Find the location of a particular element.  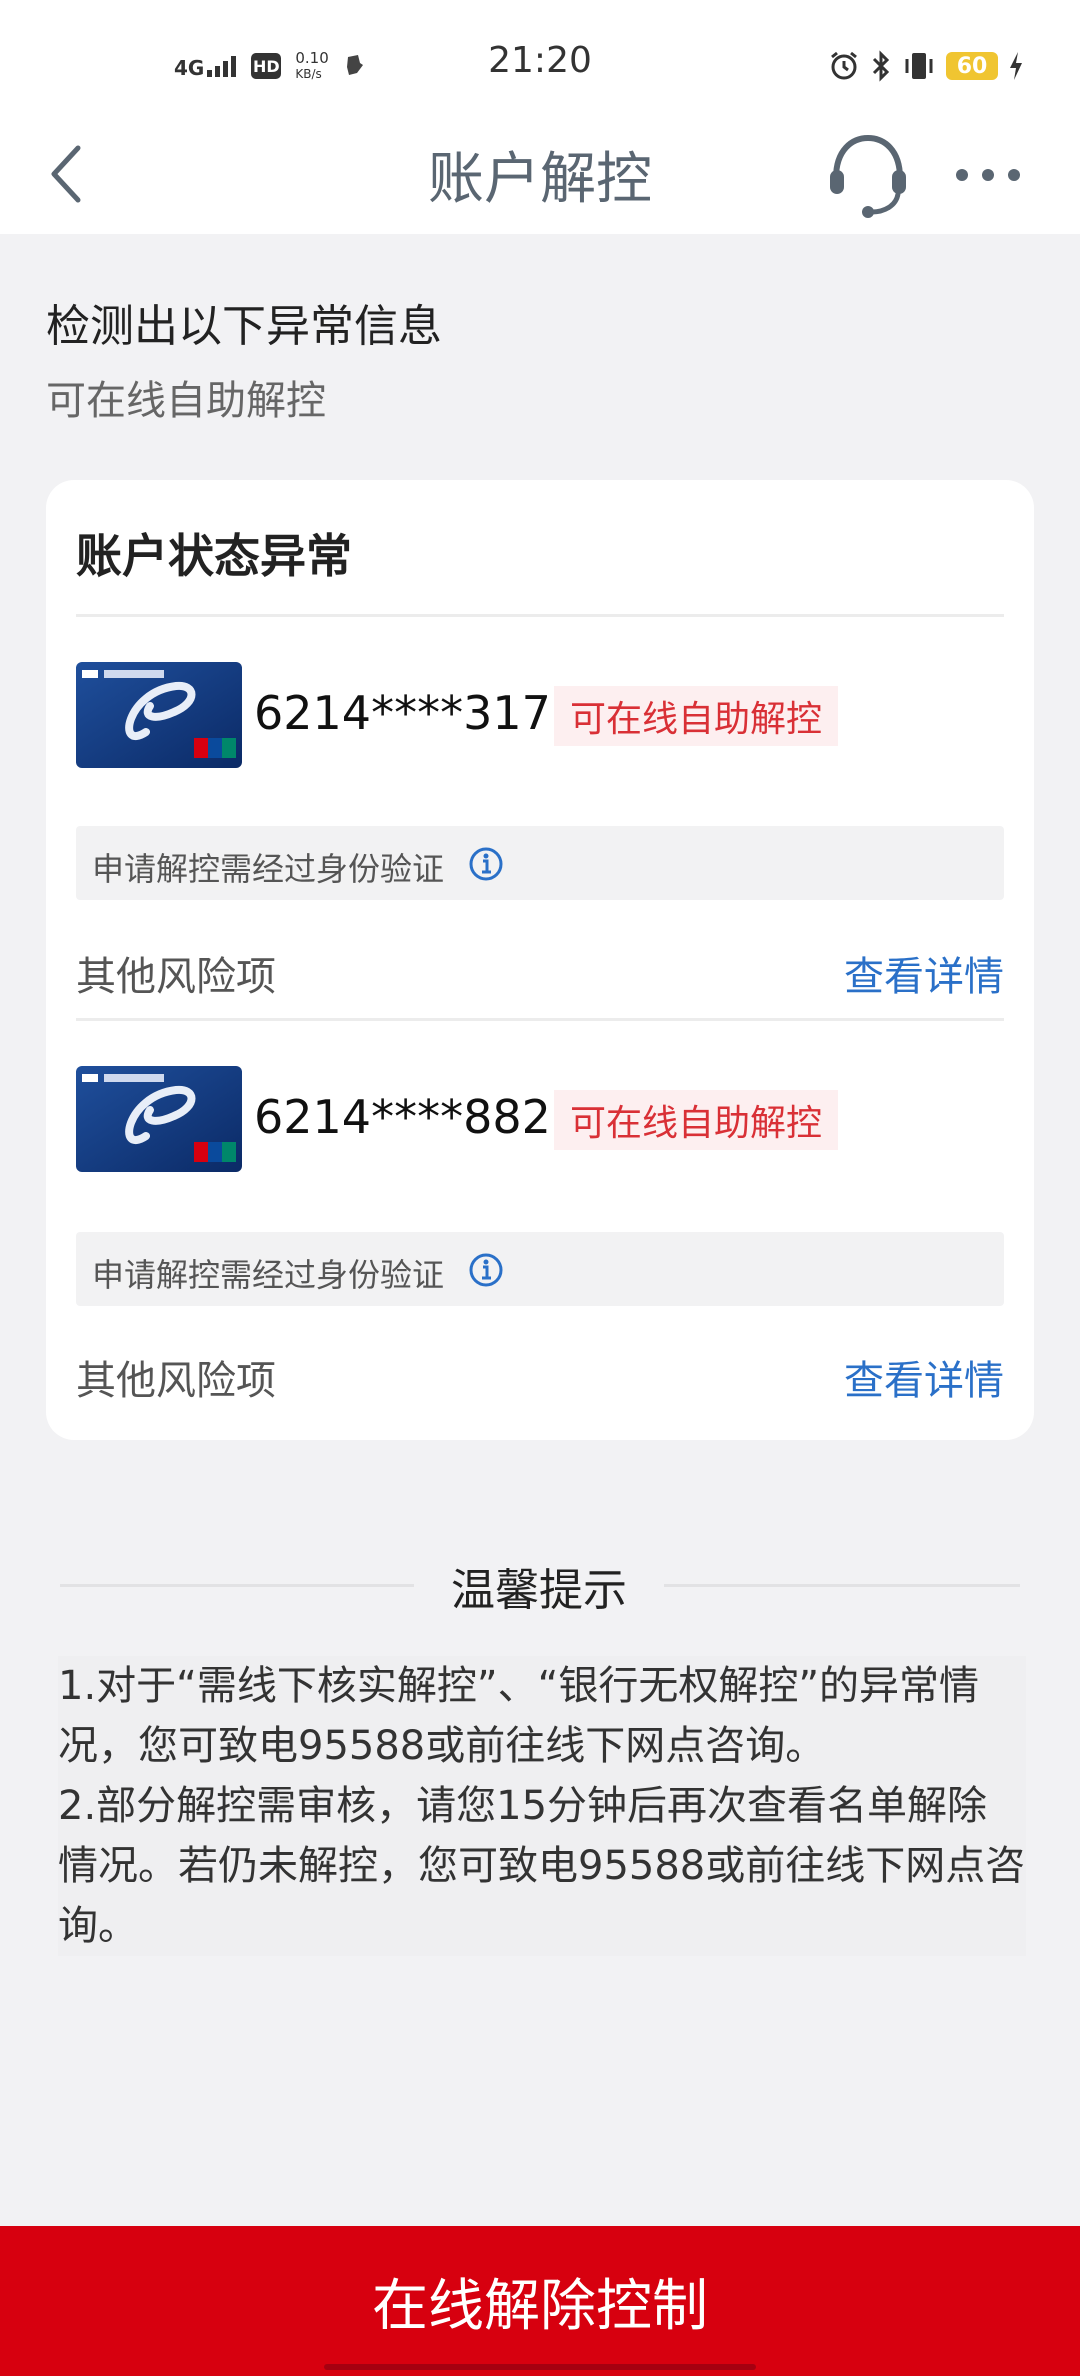

more-icon is located at coordinates (988, 175).